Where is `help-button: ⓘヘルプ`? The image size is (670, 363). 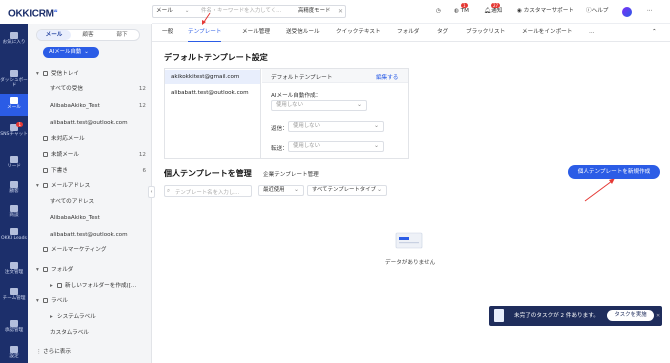 help-button: ⓘヘルプ is located at coordinates (597, 11).